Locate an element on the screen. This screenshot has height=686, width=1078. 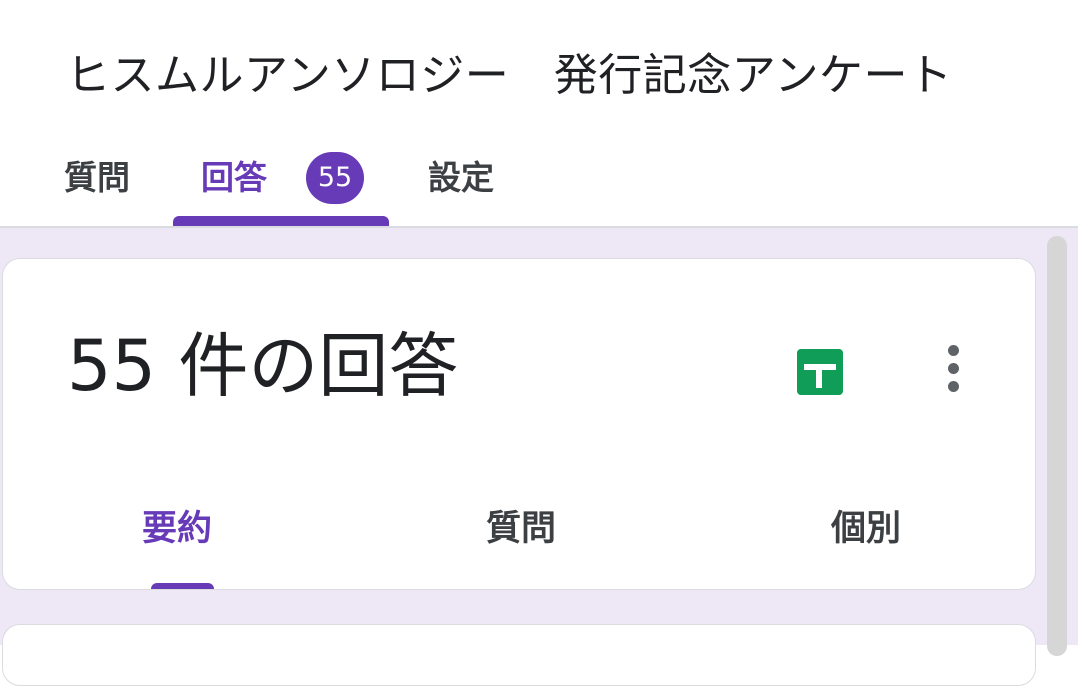
link-to-sheets-button is located at coordinates (819, 371).